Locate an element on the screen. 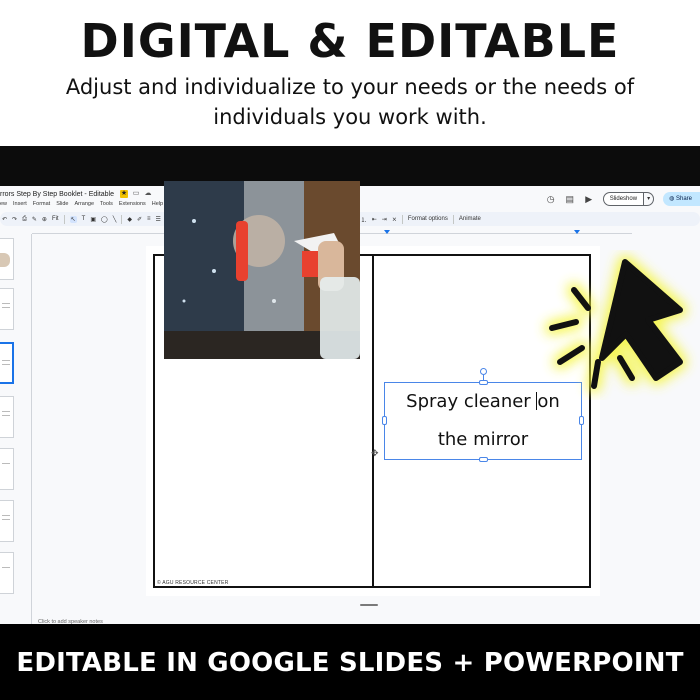 This screenshot has height=700, width=700. slide-filmstrip is located at coordinates (8, 429).